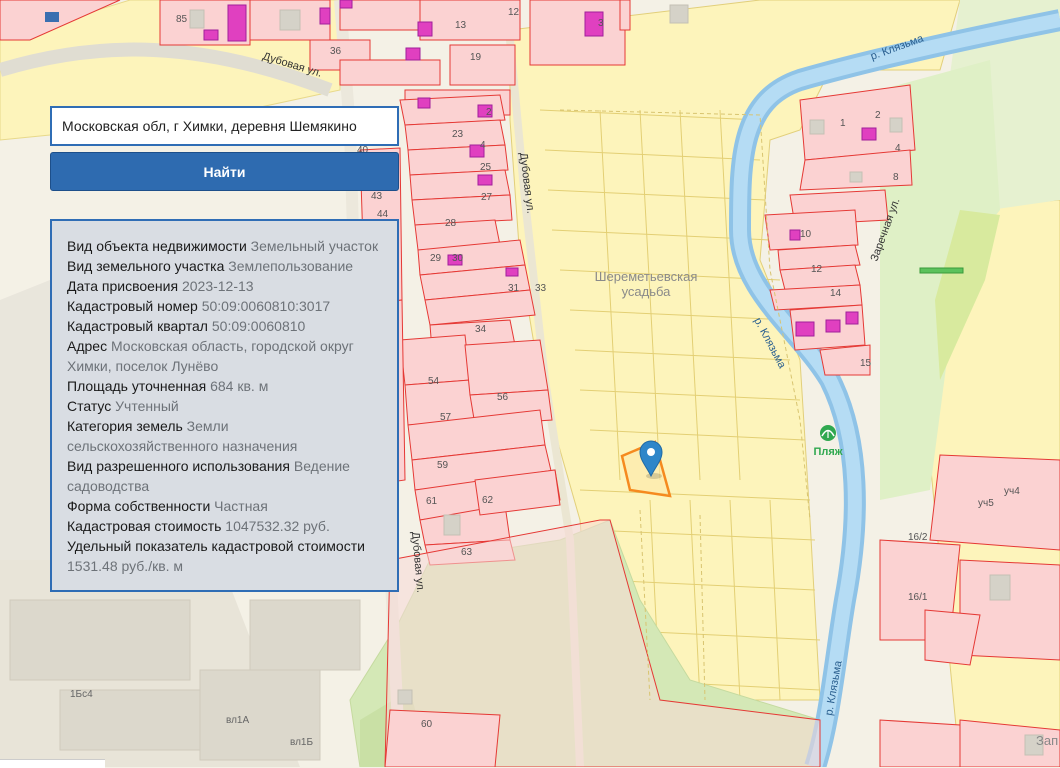 This screenshot has height=768, width=1060. I want to click on house-number: 34, so click(481, 329).